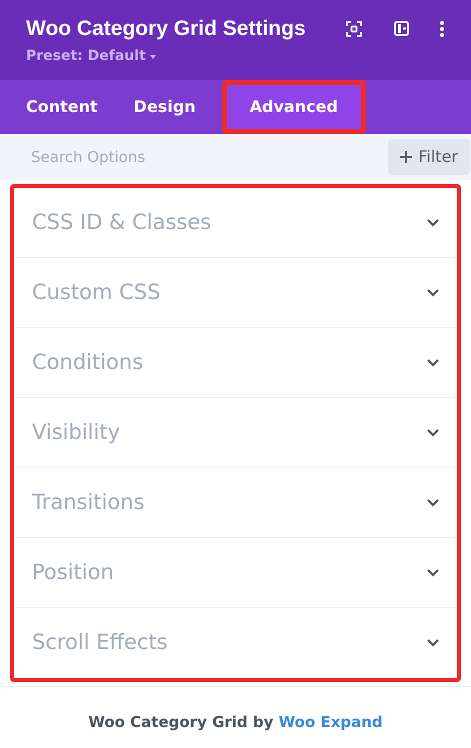 Image resolution: width=471 pixels, height=748 pixels. Describe the element at coordinates (442, 29) in the screenshot. I see `more-icon` at that location.